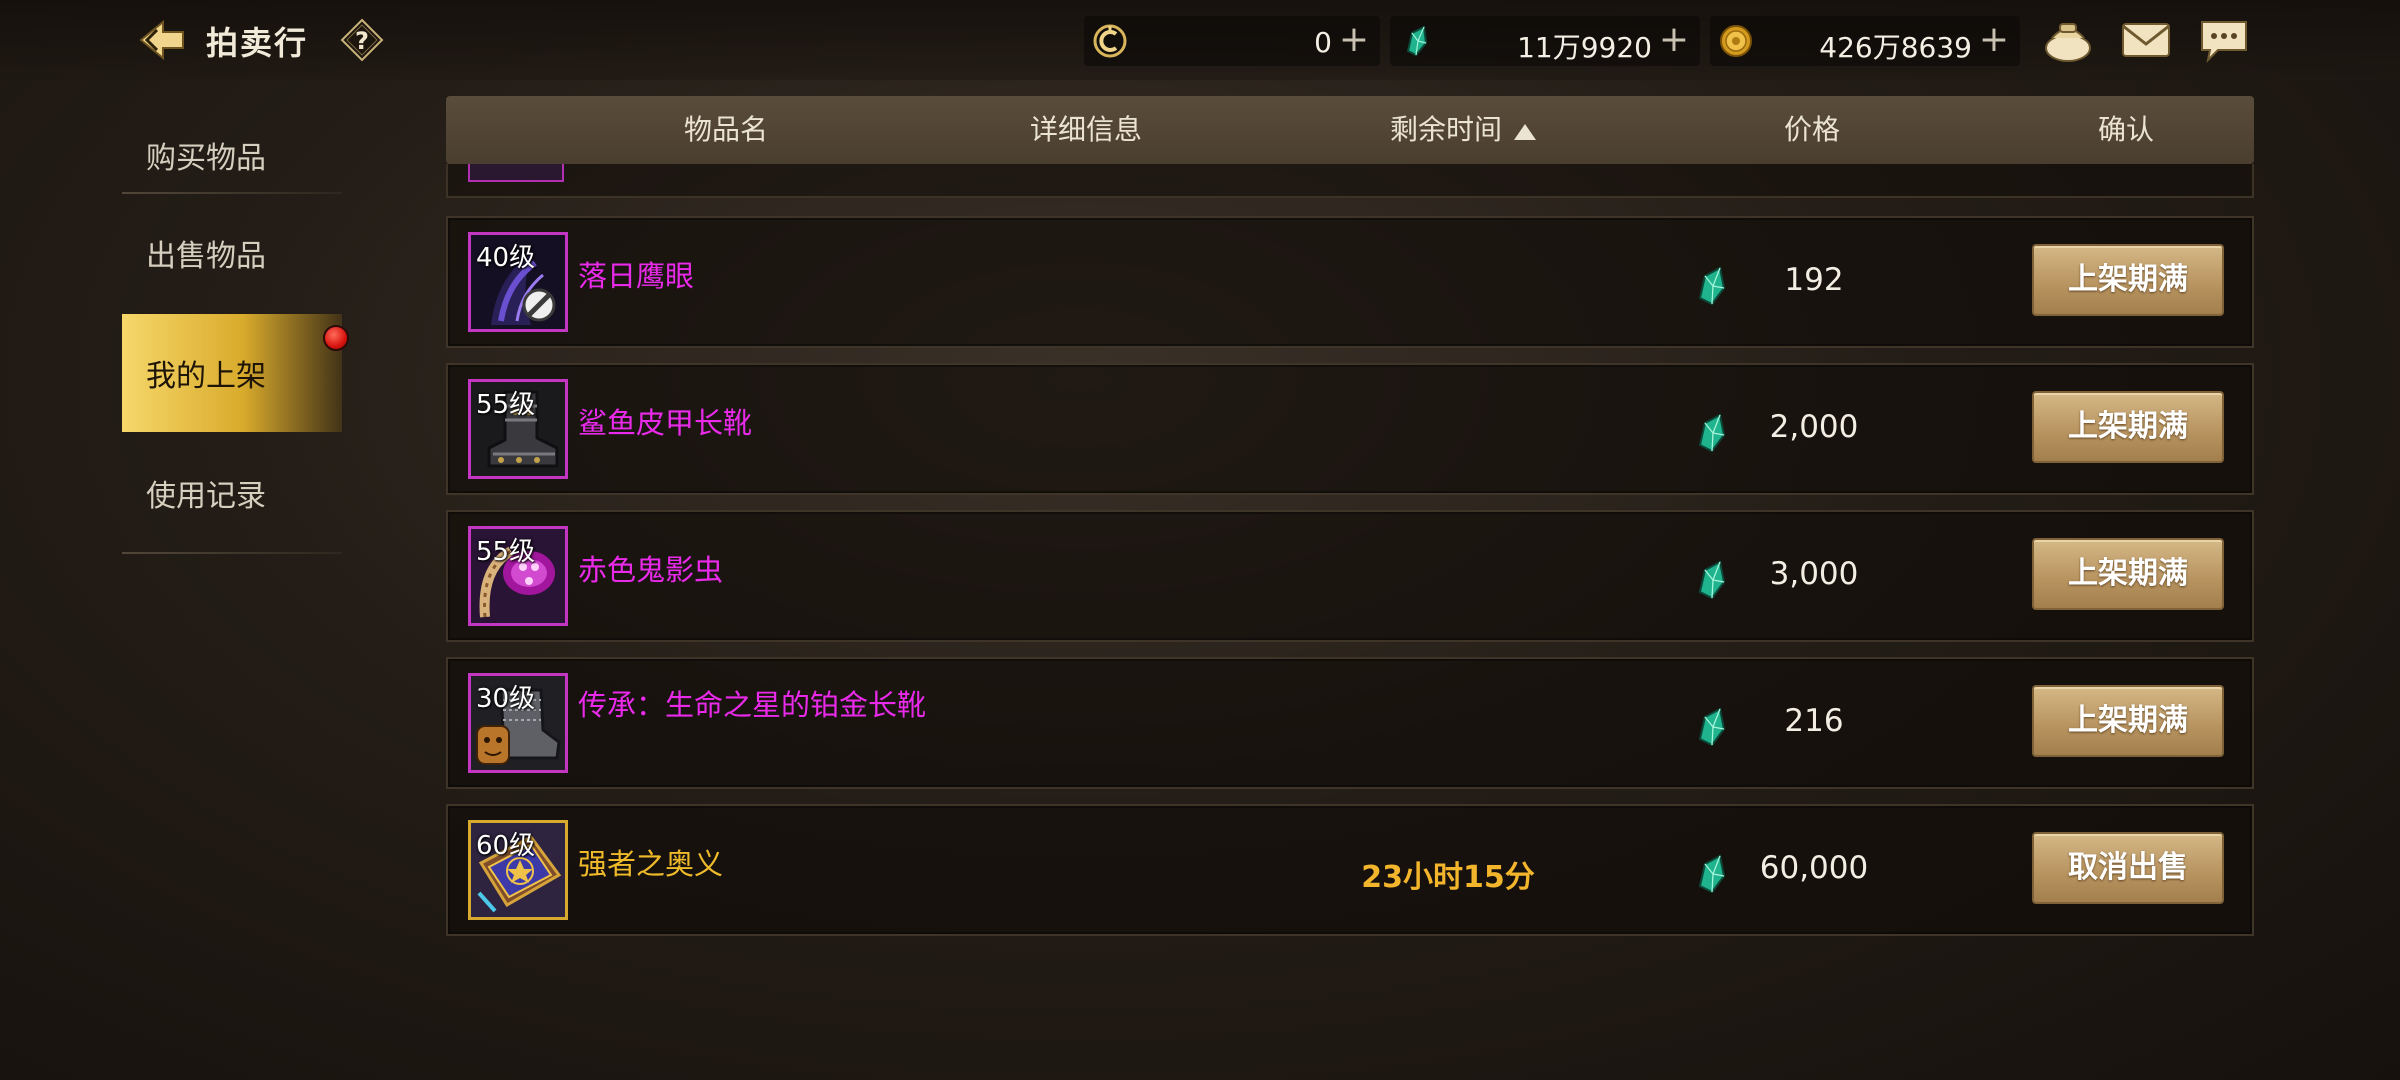 This screenshot has width=2400, height=1080. Describe the element at coordinates (1811, 129) in the screenshot. I see `column-header-price: 价格` at that location.